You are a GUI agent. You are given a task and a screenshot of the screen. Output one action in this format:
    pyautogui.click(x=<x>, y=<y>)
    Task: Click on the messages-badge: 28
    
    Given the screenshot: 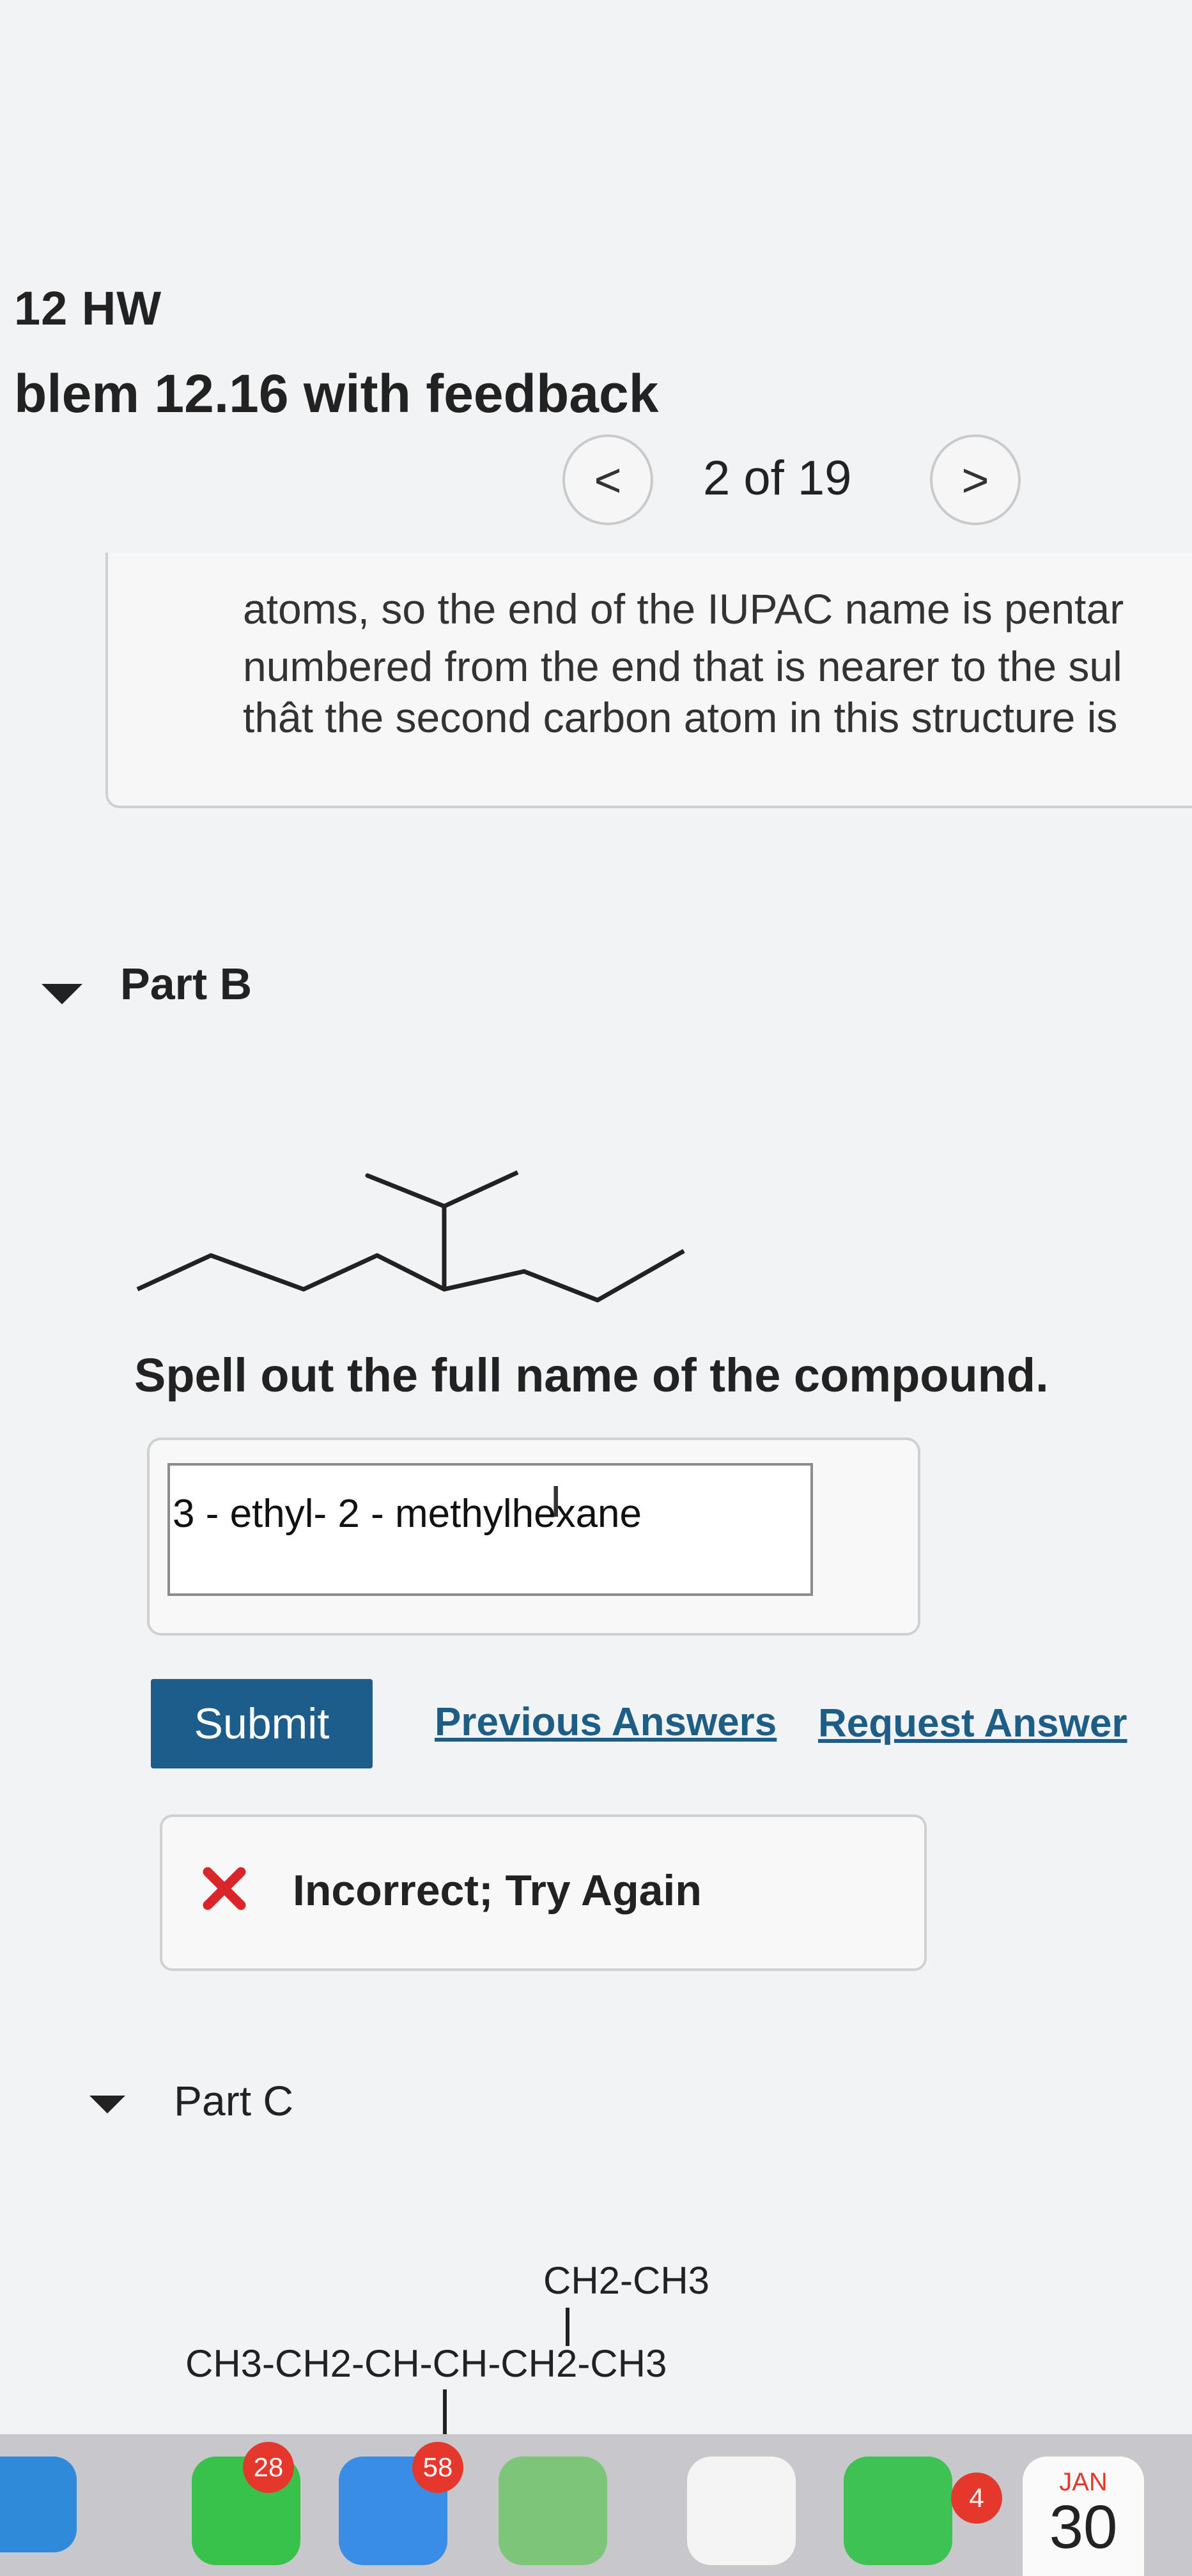 What is the action you would take?
    pyautogui.click(x=268, y=2467)
    